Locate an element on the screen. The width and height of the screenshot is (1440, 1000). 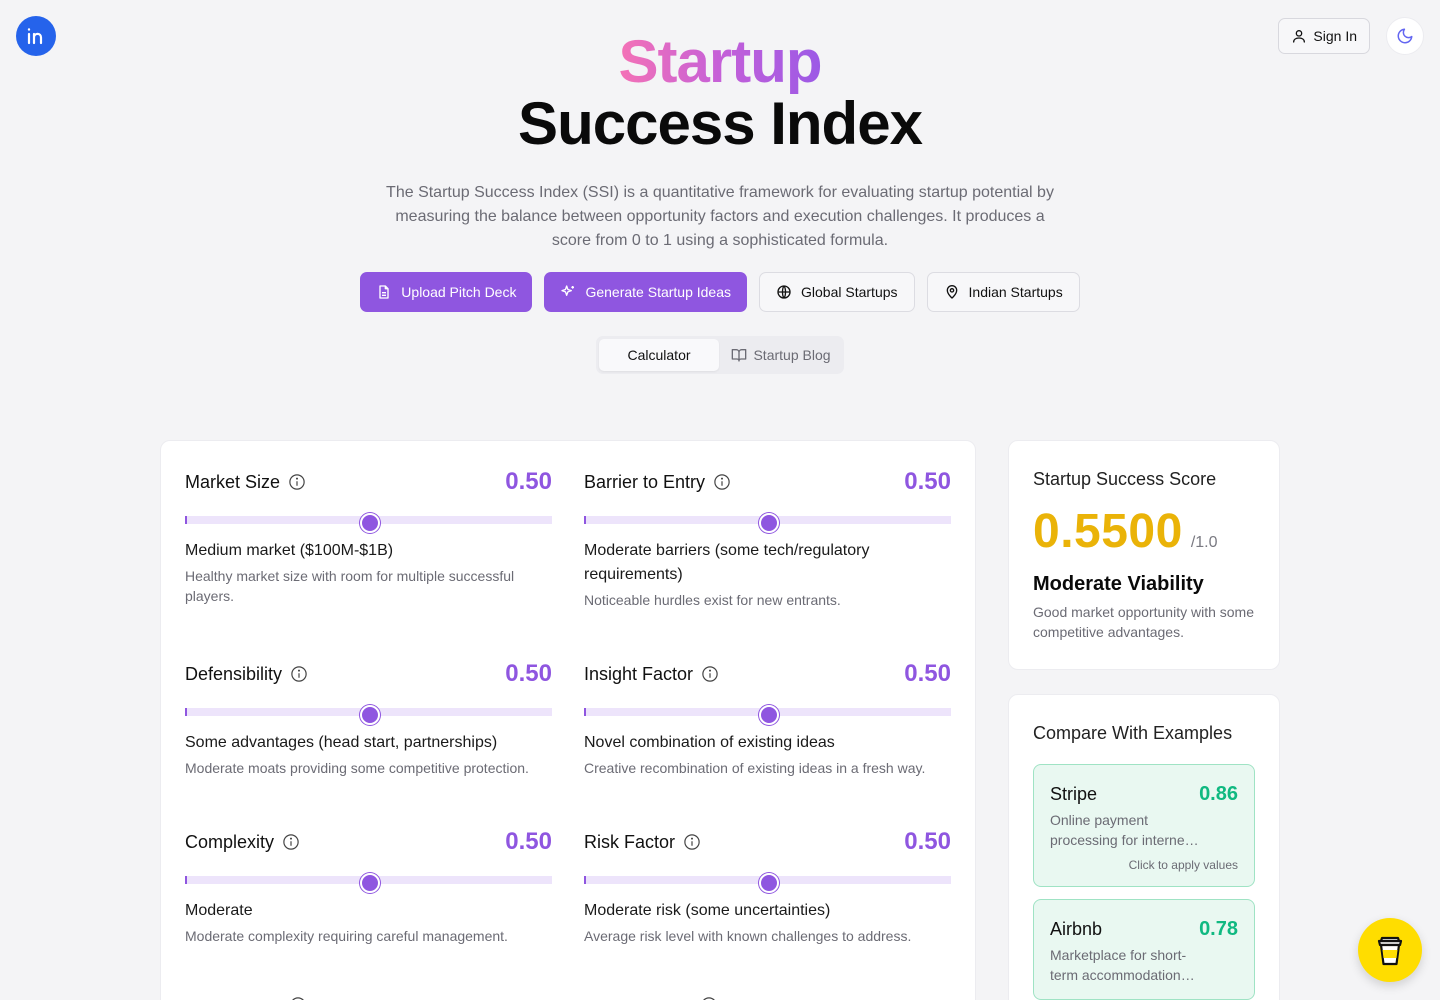
factor-name: Barrier to Entry is located at coordinates (645, 481).